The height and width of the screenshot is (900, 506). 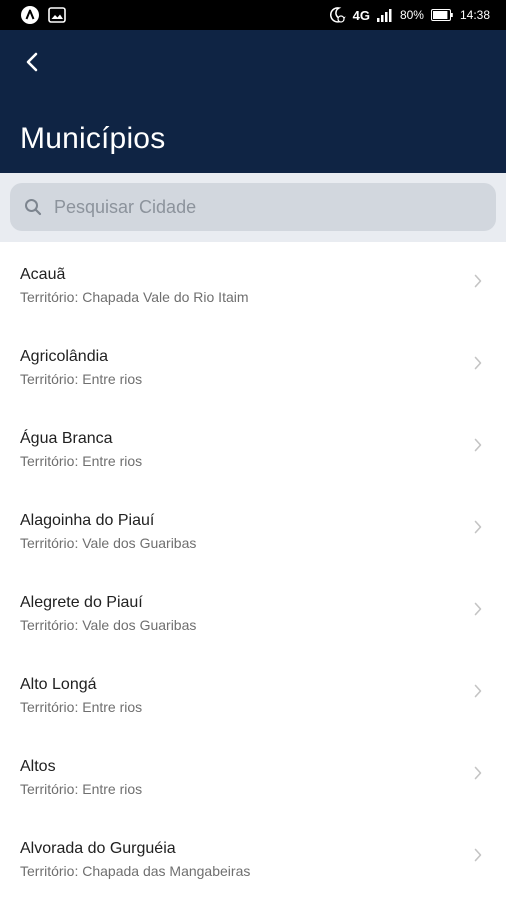 I want to click on chevron-left-icon, so click(x=32, y=62).